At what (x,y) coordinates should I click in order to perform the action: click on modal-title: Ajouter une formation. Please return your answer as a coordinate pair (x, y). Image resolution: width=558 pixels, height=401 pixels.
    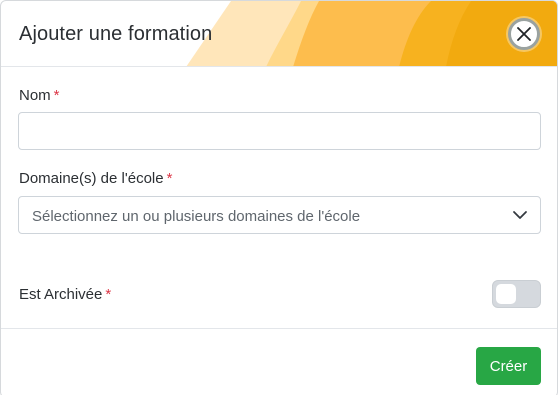
    Looking at the image, I should click on (116, 34).